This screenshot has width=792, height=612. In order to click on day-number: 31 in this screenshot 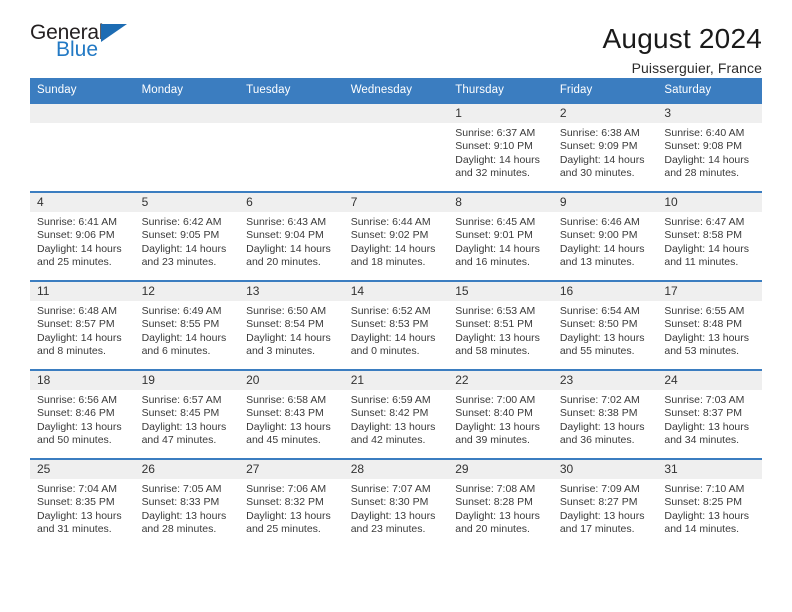, I will do `click(709, 469)`.